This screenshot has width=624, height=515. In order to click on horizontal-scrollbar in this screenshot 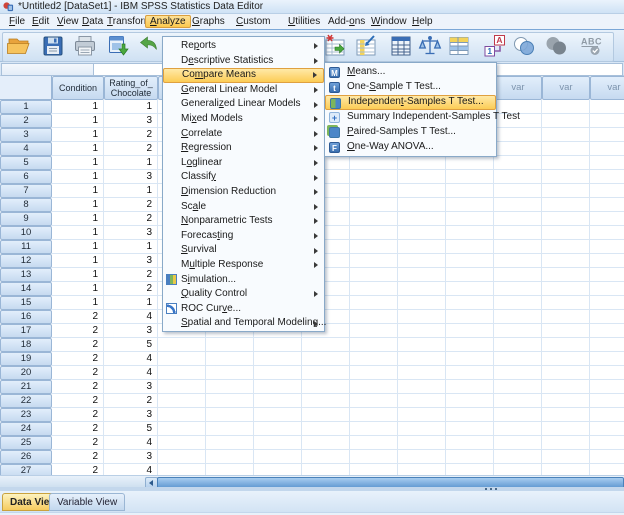, I will do `click(312, 482)`.